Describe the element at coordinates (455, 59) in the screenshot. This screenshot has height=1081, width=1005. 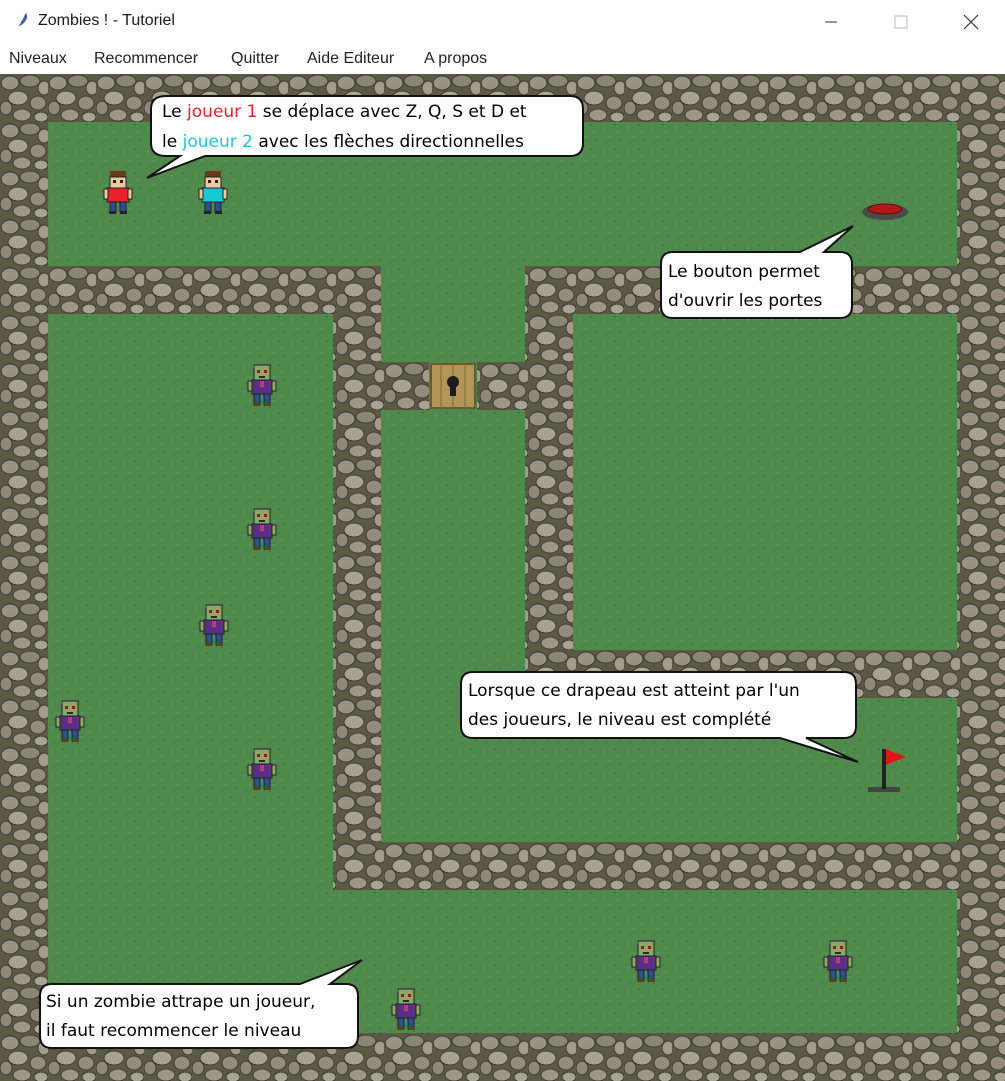
I see `menu-a-propos: A propos` at that location.